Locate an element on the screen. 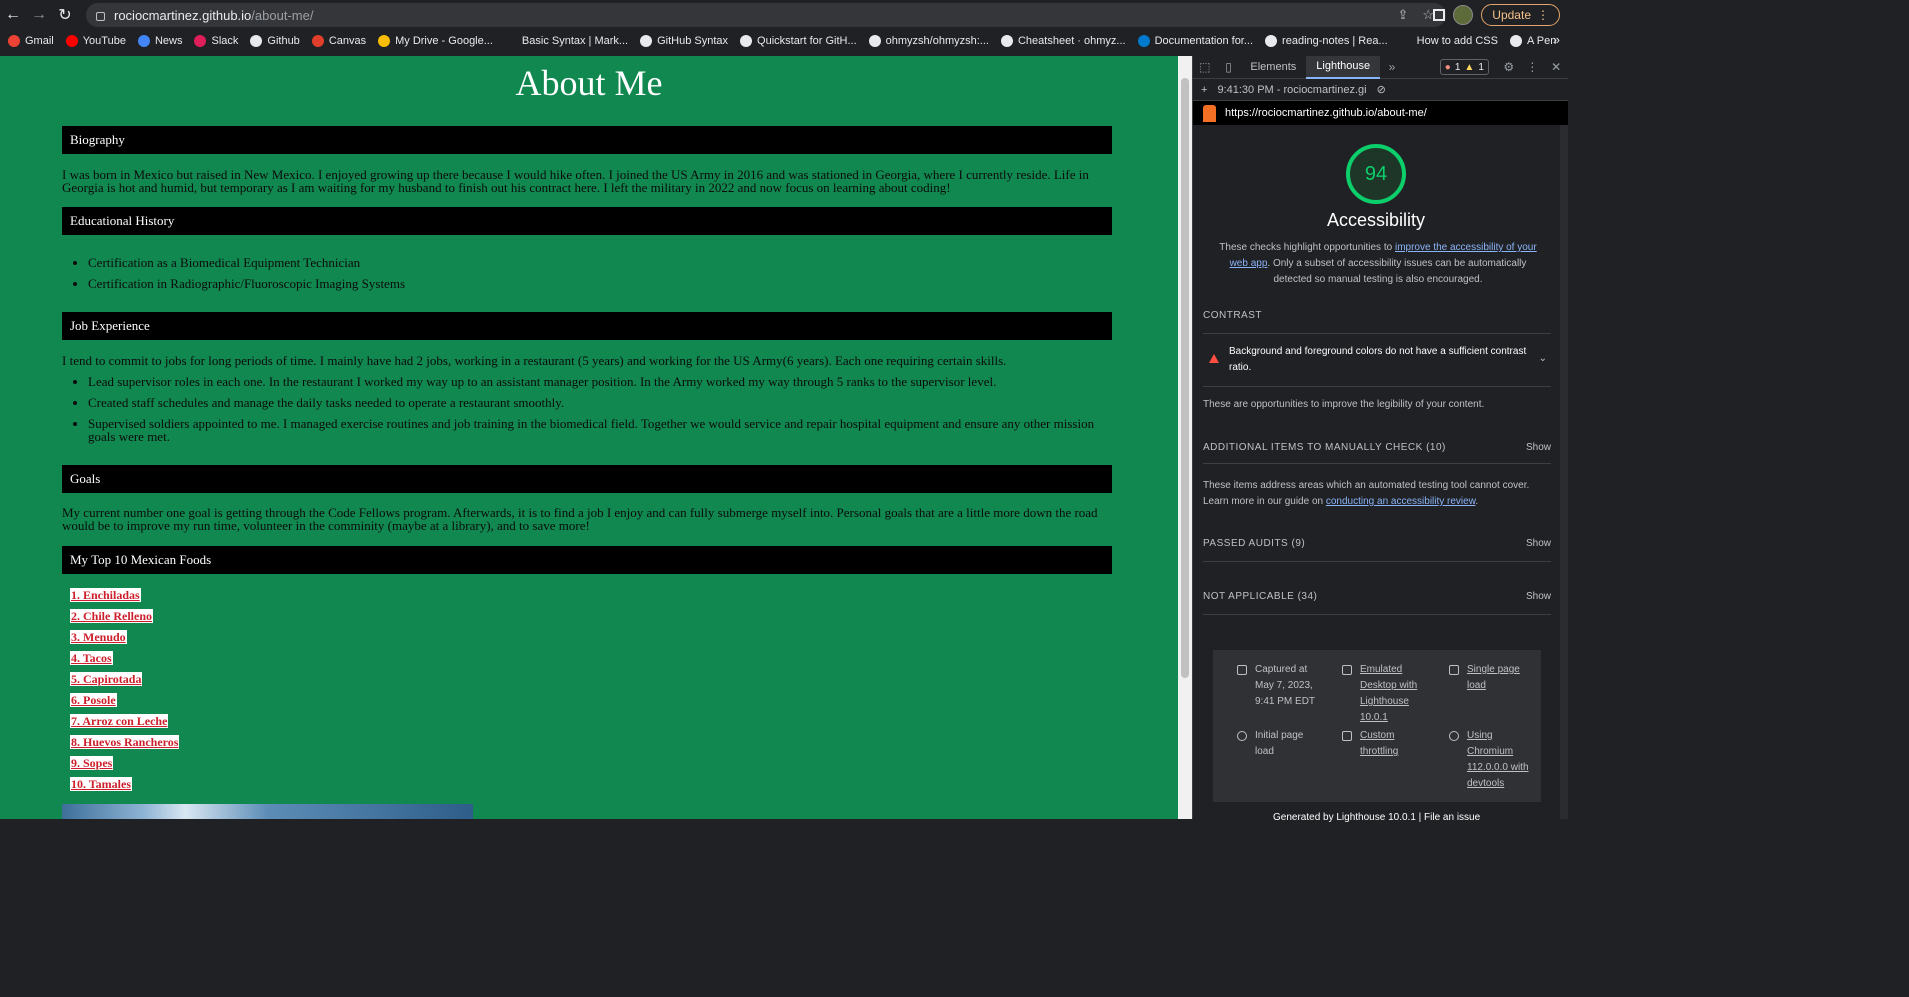 This screenshot has width=1909, height=997. emulated-text: Emulated Desktop with Lighthouse 10.0.1 is located at coordinates (1392, 694).